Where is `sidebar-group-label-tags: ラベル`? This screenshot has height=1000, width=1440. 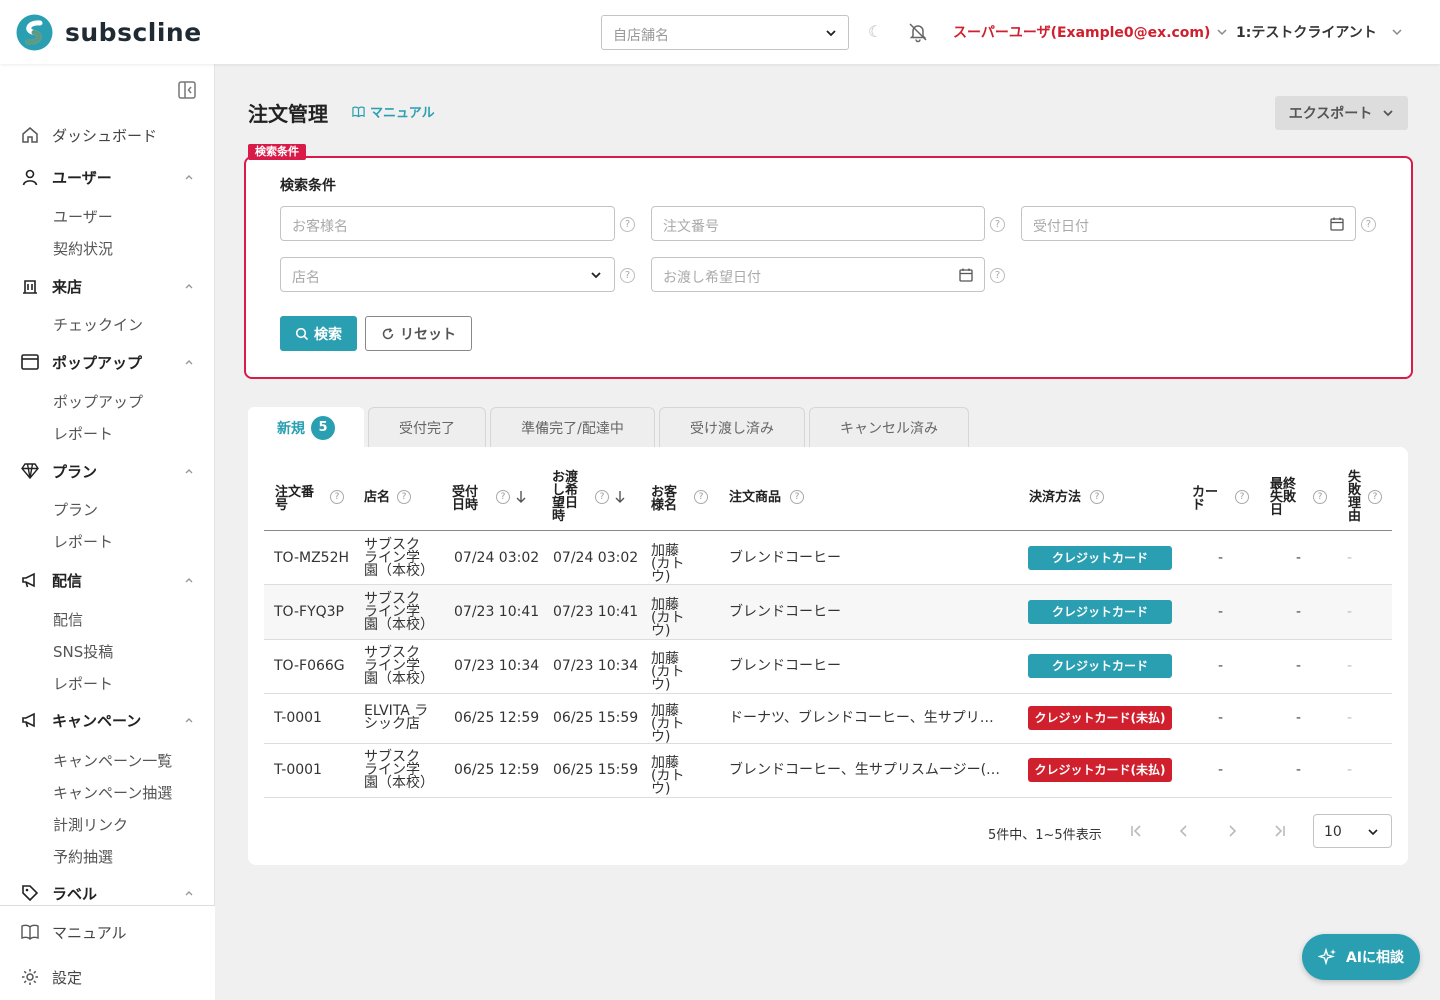
sidebar-group-label-tags: ラベル is located at coordinates (107, 893).